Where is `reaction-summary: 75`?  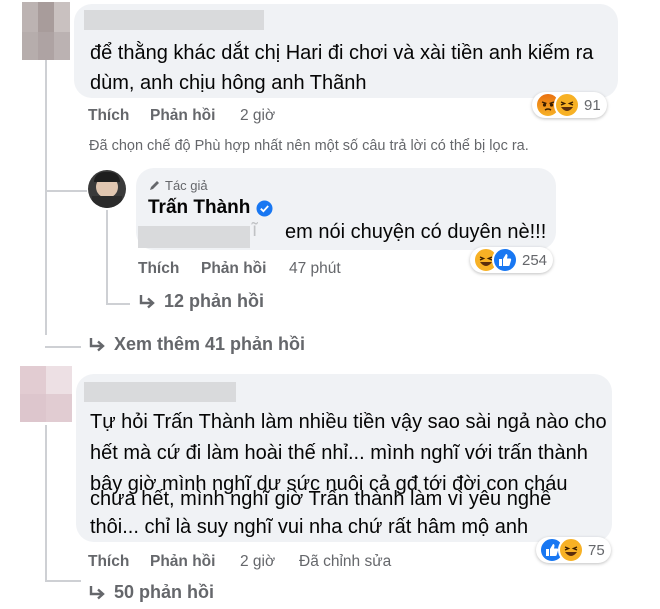 reaction-summary: 75 is located at coordinates (573, 550).